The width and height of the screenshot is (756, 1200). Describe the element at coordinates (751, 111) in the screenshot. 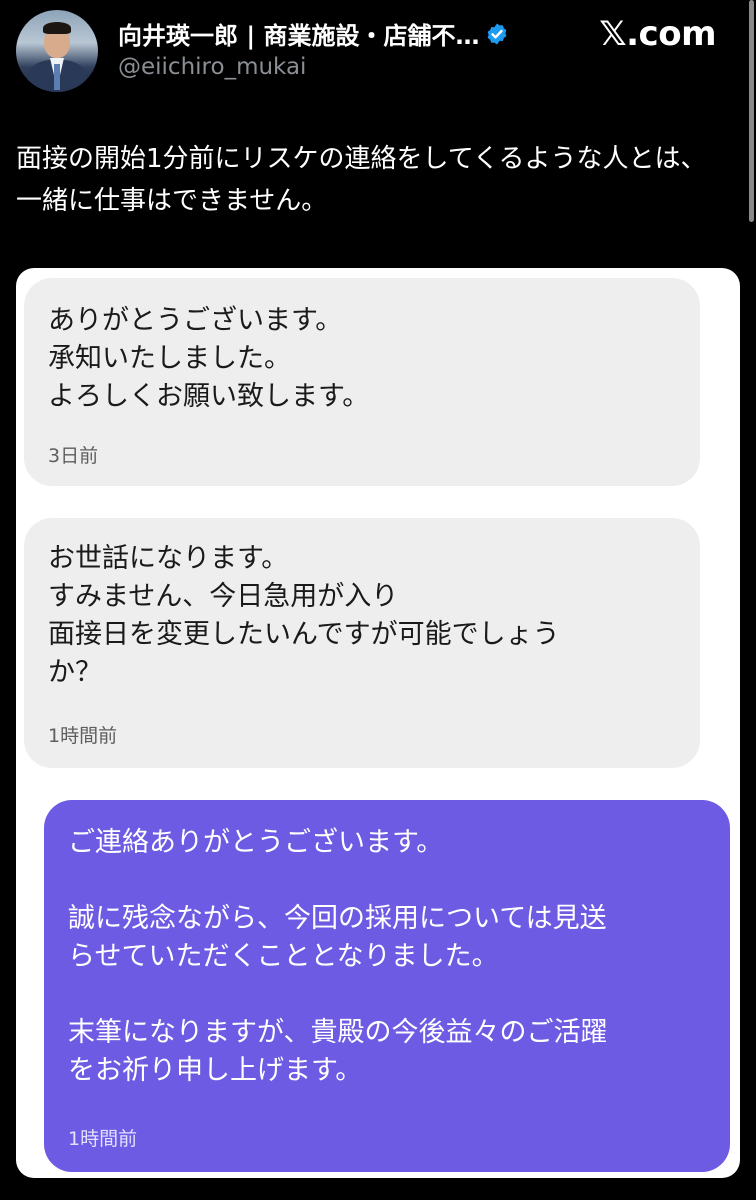

I see `scrollbar` at that location.